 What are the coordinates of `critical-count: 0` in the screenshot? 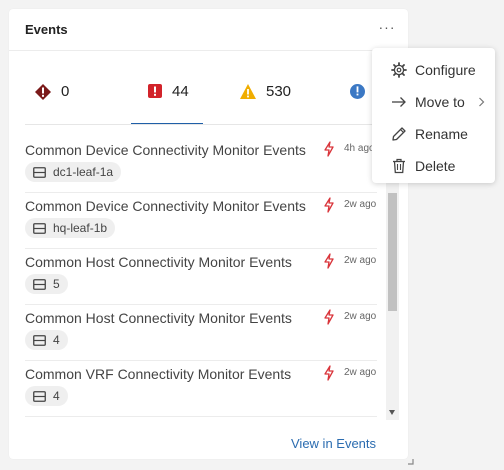 It's located at (65, 91).